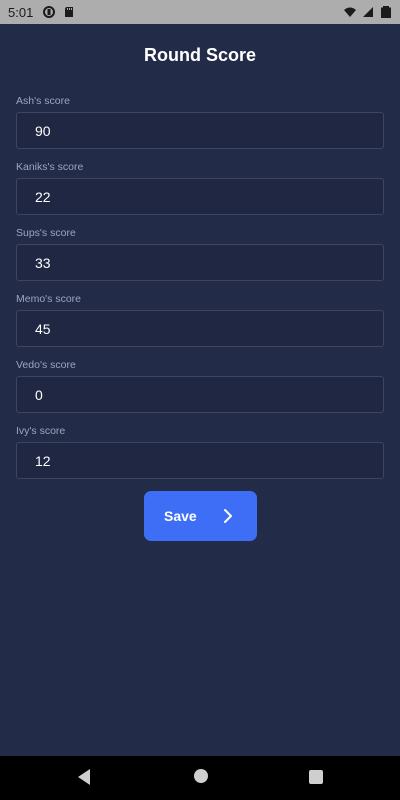 The image size is (400, 800). What do you see at coordinates (84, 777) in the screenshot?
I see `back-icon` at bounding box center [84, 777].